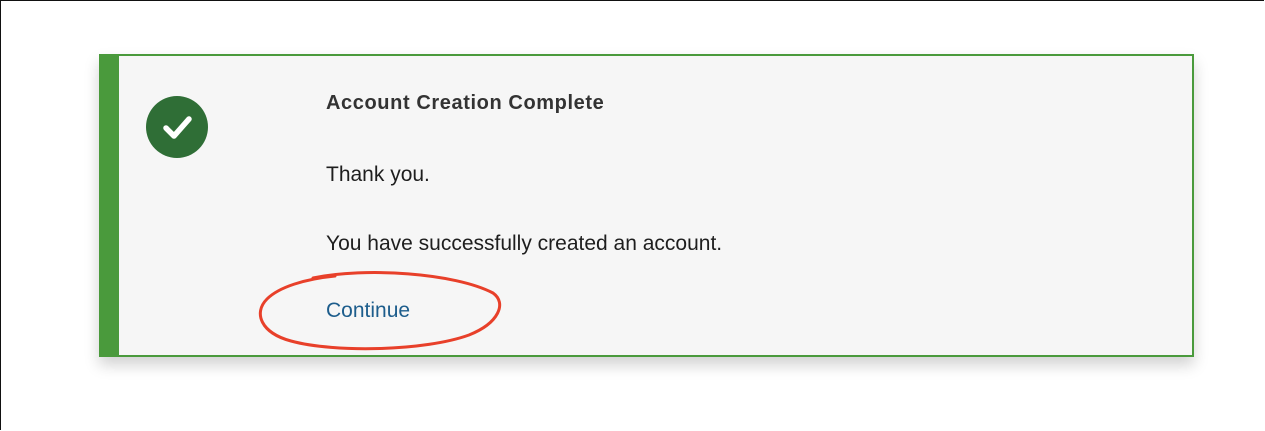 This screenshot has width=1265, height=431. I want to click on check-circle-icon, so click(177, 127).